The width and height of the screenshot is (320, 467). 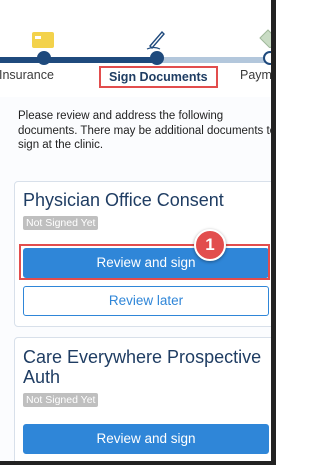 I want to click on step-insurance: Insurance, so click(x=27, y=75).